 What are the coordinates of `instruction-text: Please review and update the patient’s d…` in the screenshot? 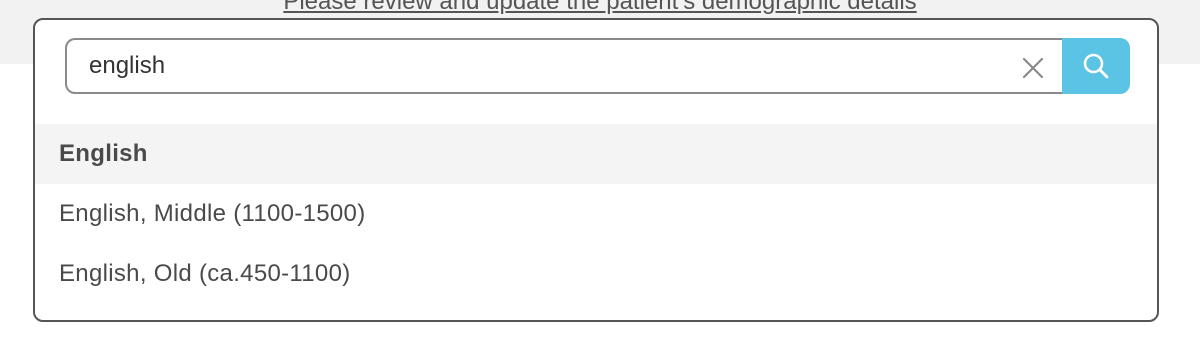 It's located at (600, 7).